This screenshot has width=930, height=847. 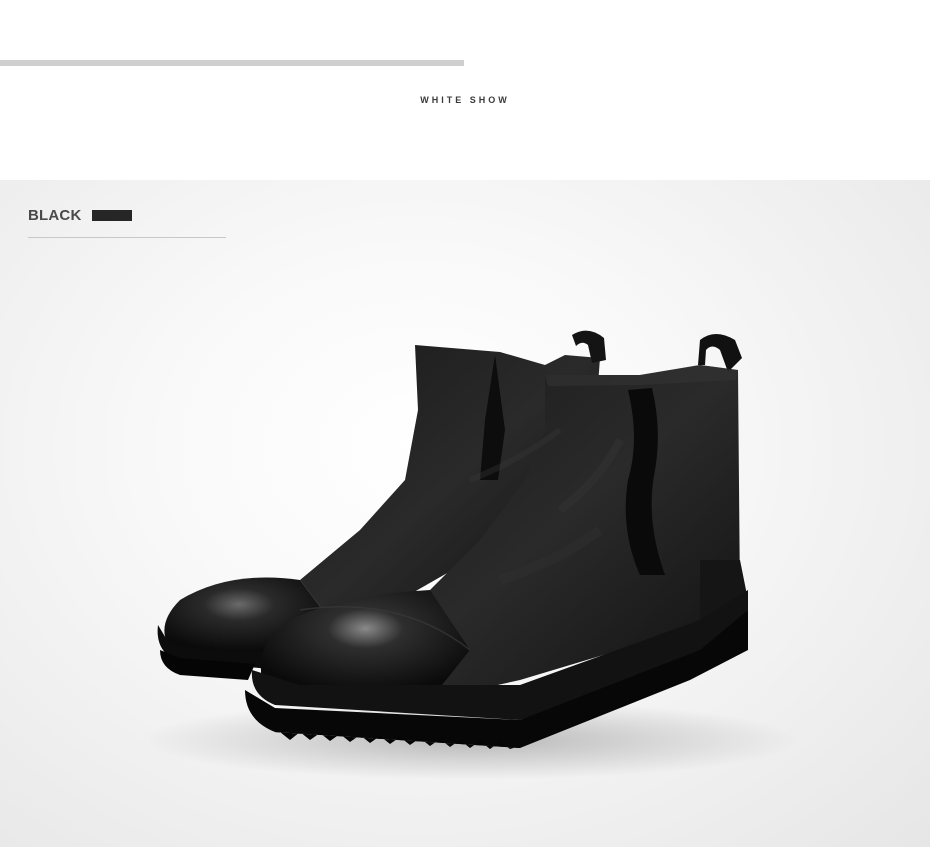 What do you see at coordinates (465, 100) in the screenshot?
I see `section-title: WHITE SHOW` at bounding box center [465, 100].